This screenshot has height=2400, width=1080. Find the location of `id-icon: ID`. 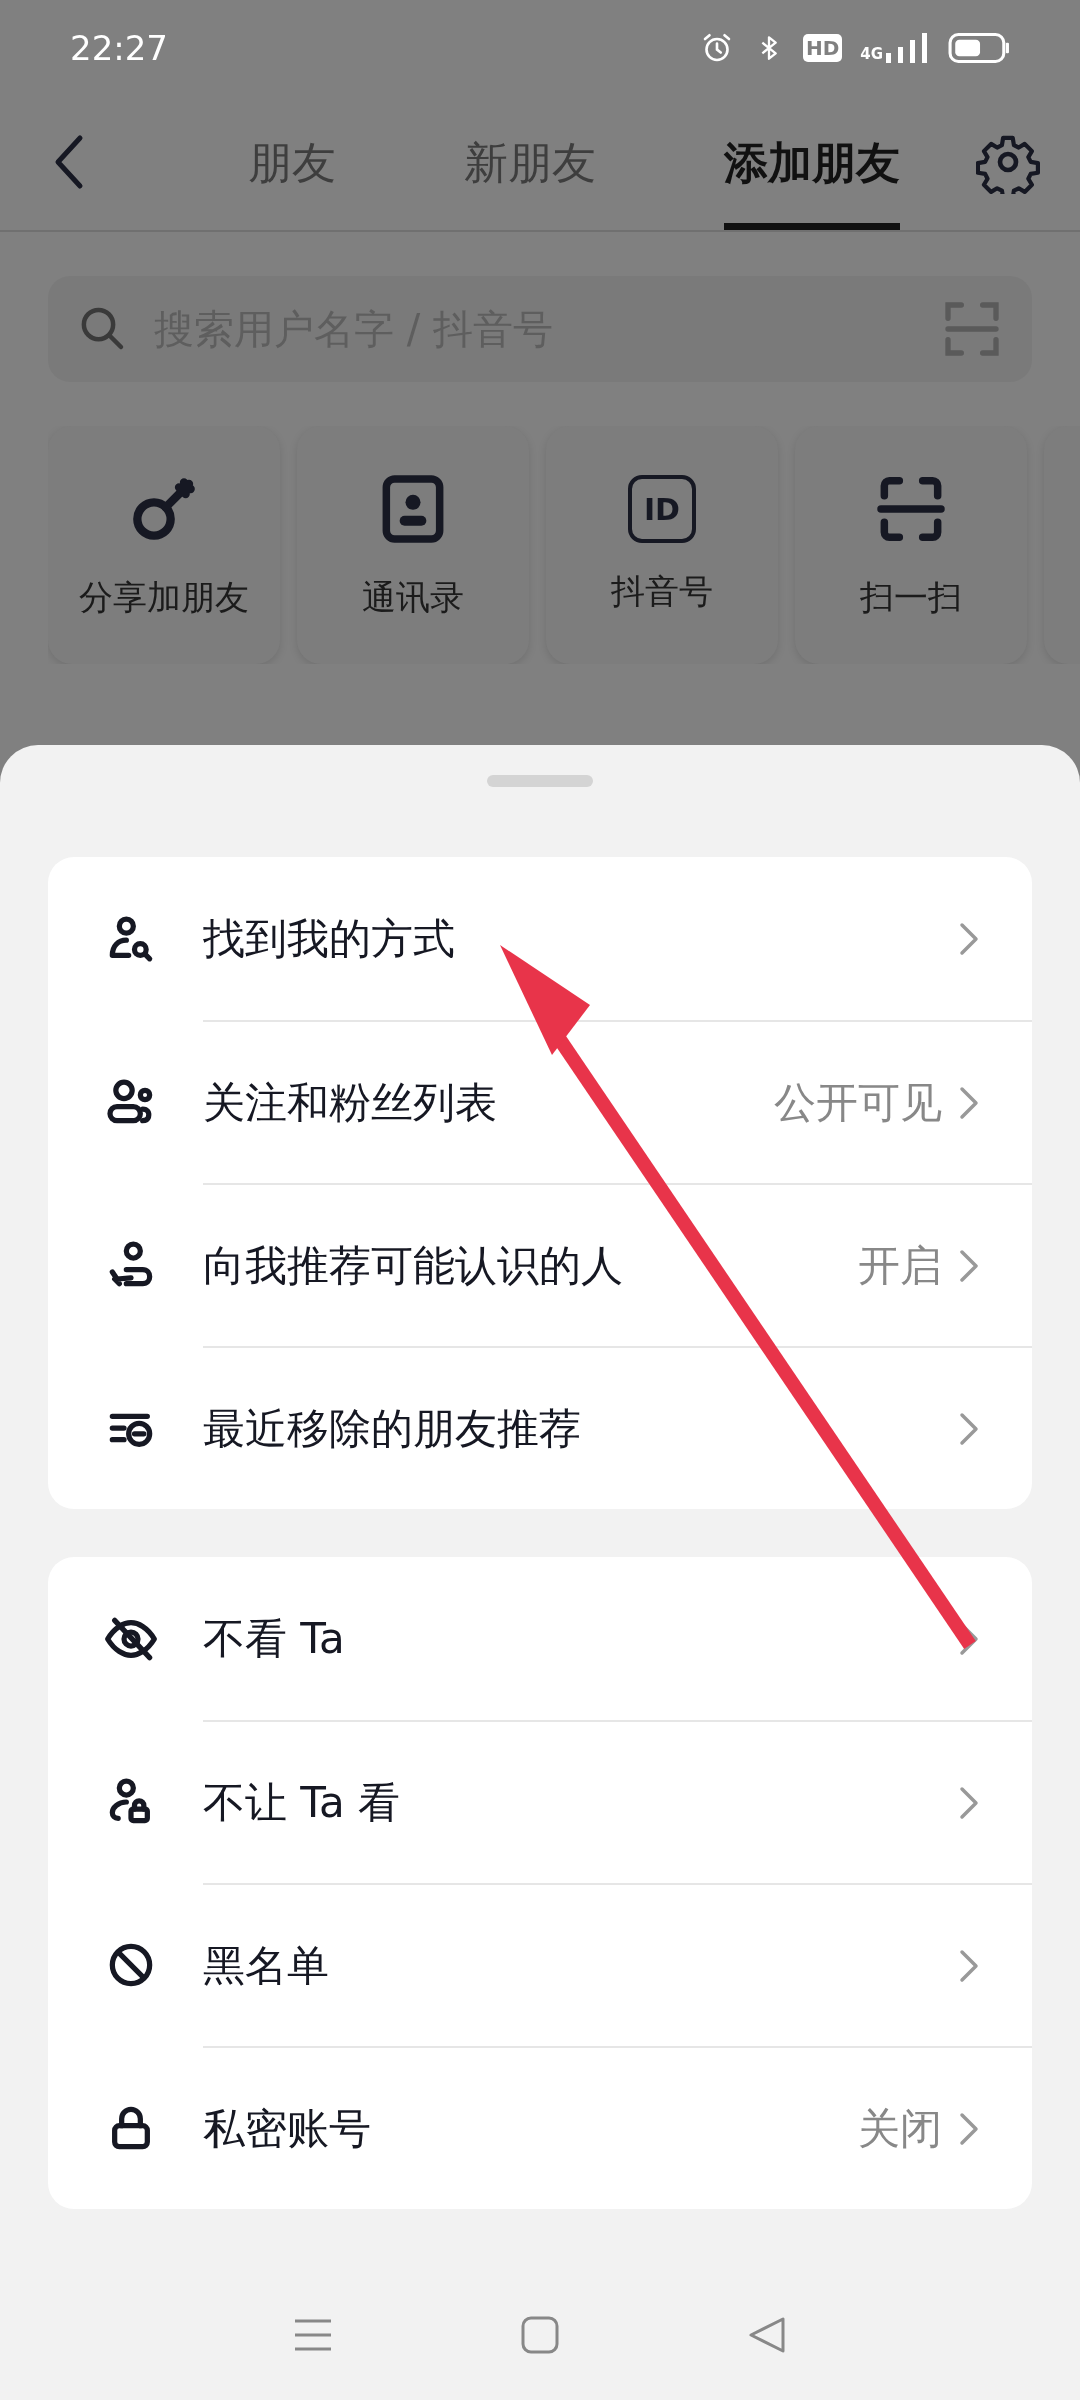

id-icon: ID is located at coordinates (662, 509).